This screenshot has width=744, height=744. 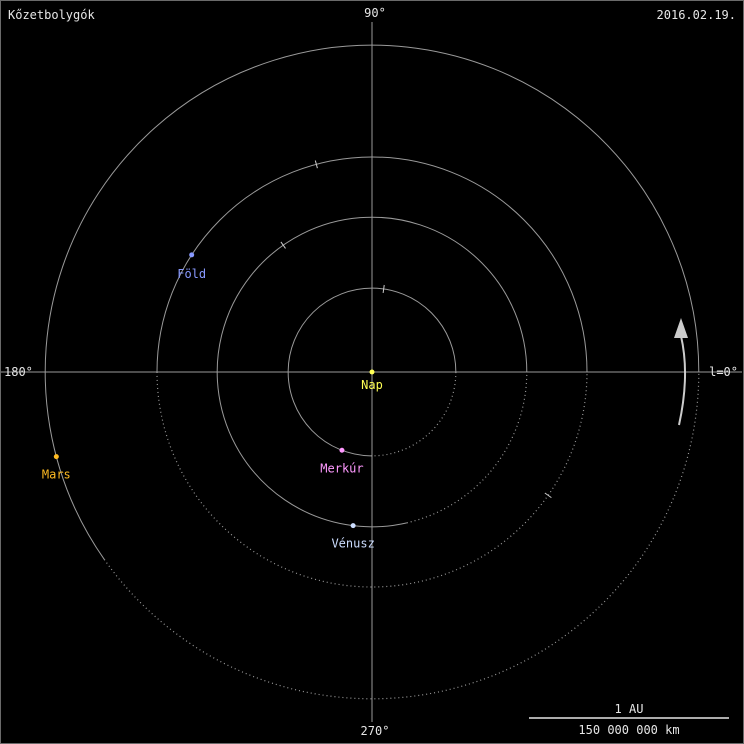 What do you see at coordinates (56, 457) in the screenshot?
I see `planet-mars` at bounding box center [56, 457].